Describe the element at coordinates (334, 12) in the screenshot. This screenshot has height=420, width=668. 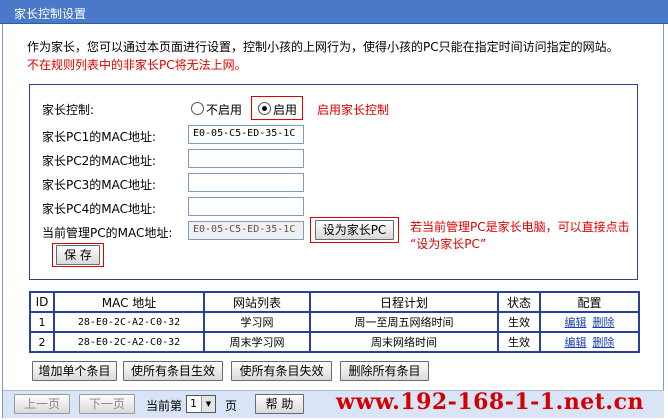
I see `title-bar: 家长控制设置` at that location.